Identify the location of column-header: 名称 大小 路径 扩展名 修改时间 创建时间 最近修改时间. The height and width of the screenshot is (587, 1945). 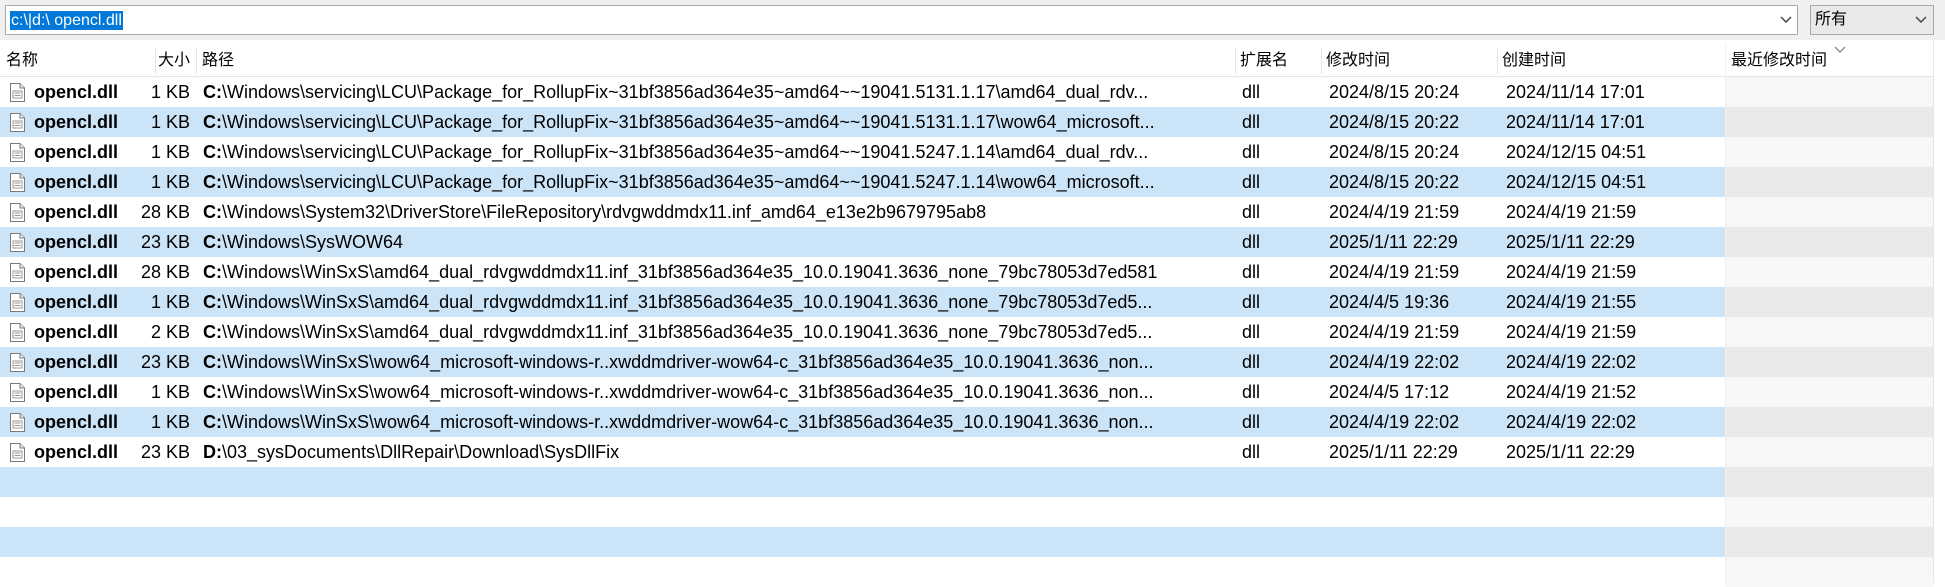
(972, 60).